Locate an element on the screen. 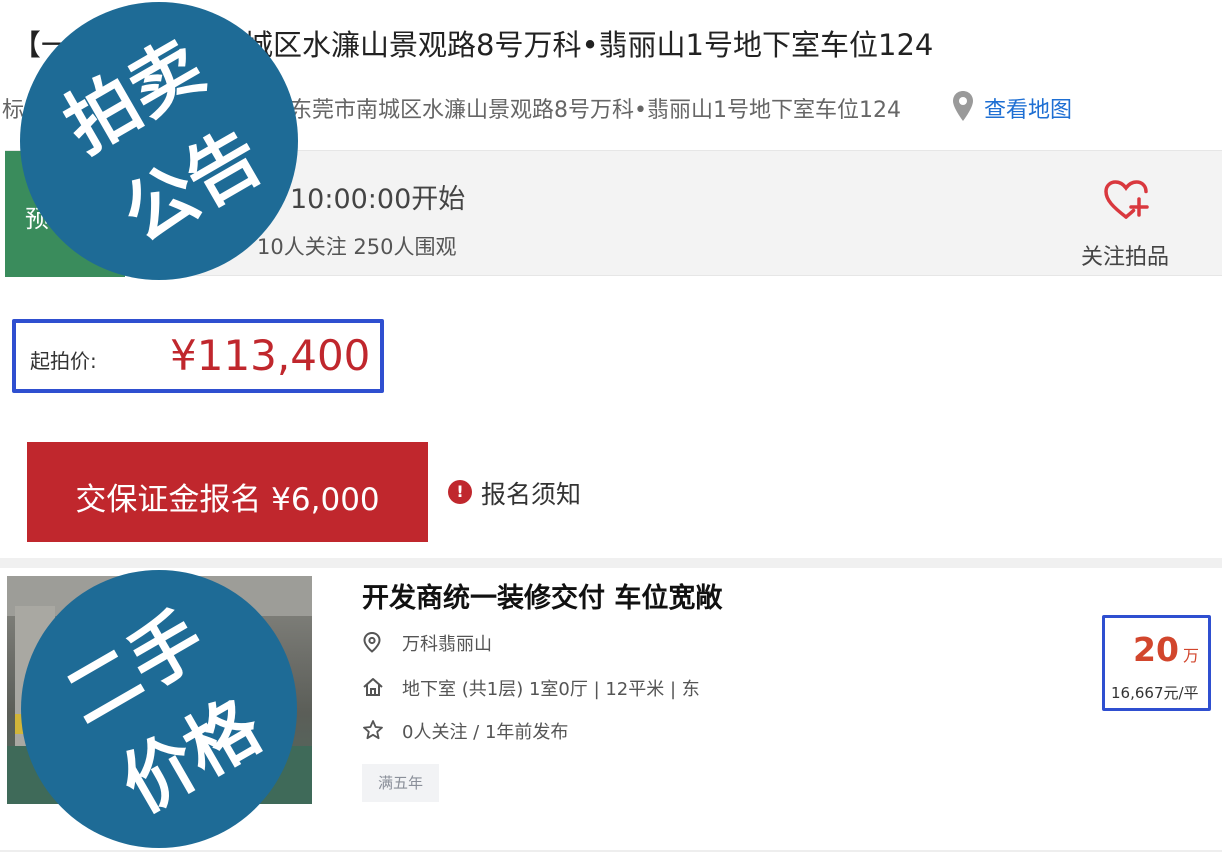  second-hand-price-overlay: 二手 价格 is located at coordinates (159, 709).